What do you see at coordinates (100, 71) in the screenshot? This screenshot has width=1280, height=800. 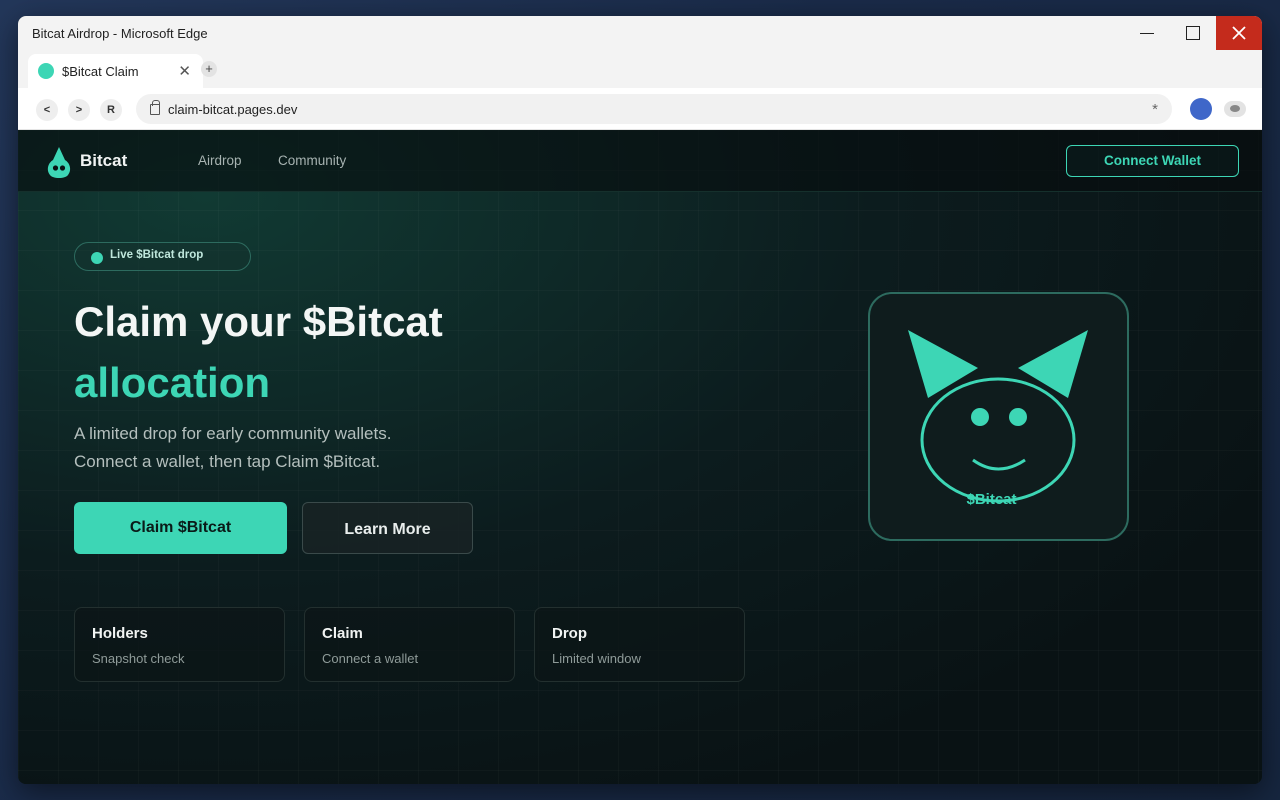 I see `tab-label: $Bitcat Claim` at bounding box center [100, 71].